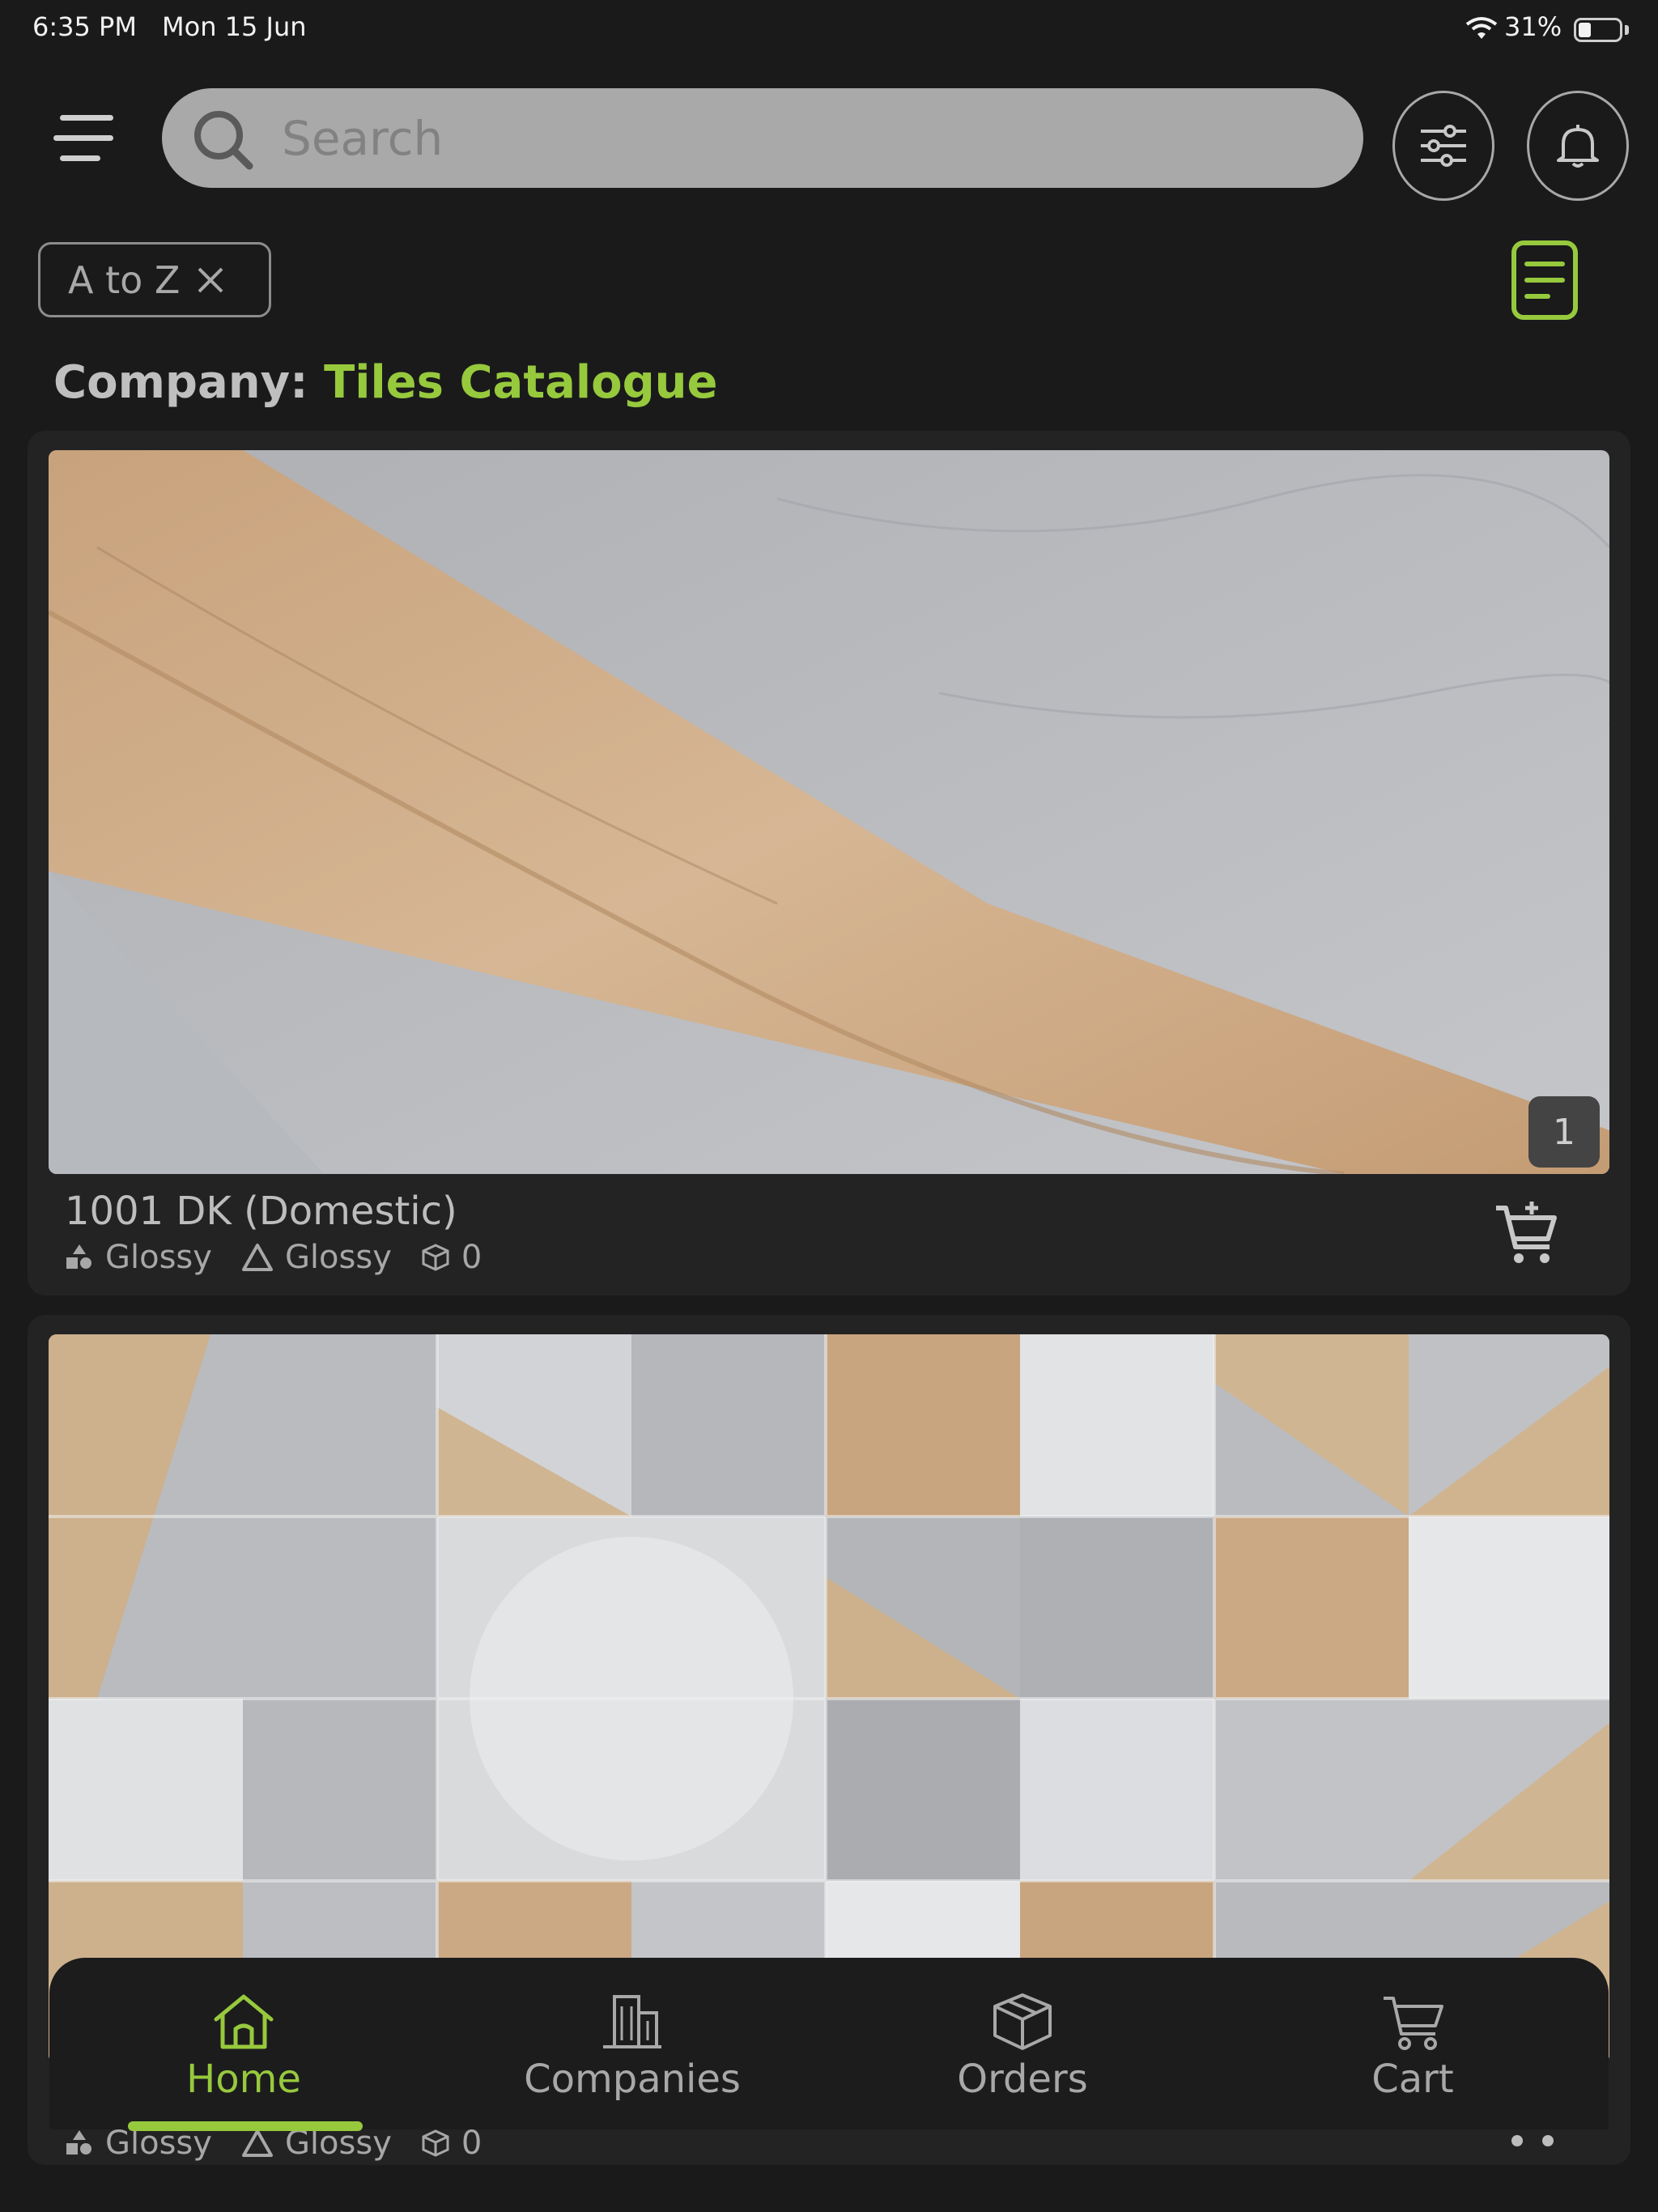  What do you see at coordinates (223, 140) in the screenshot?
I see `search-icon` at bounding box center [223, 140].